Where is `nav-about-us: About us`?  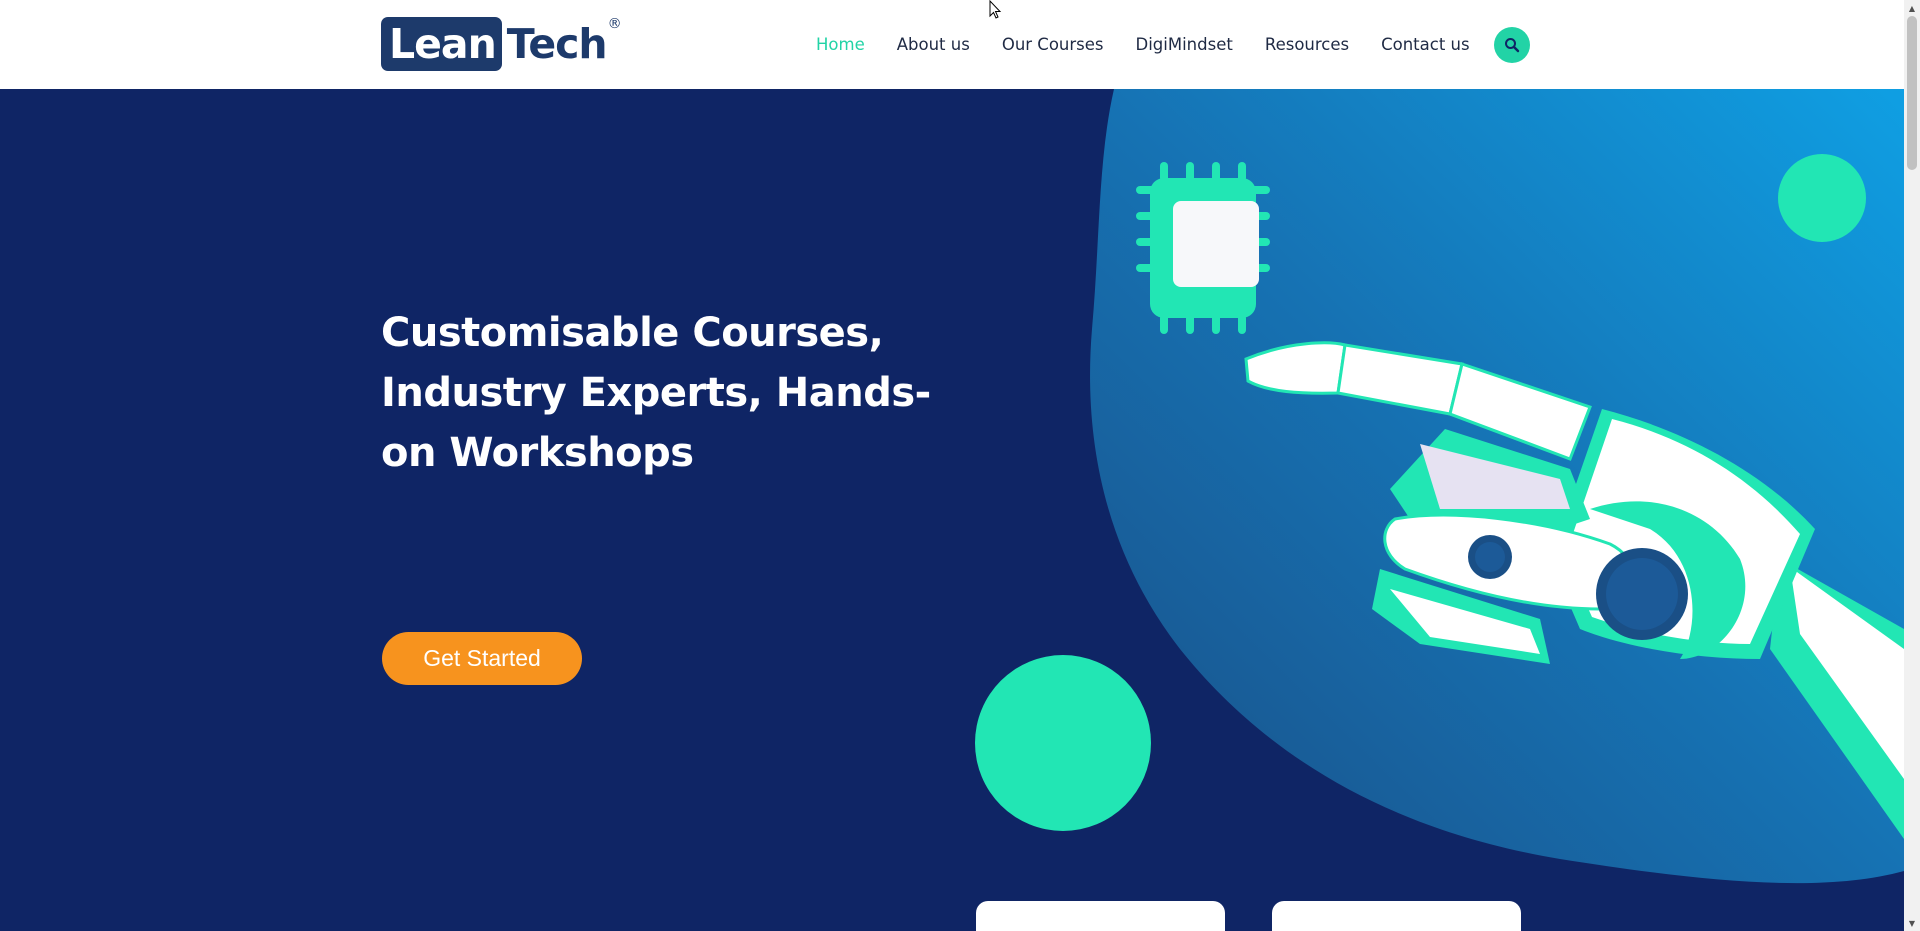
nav-about-us: About us is located at coordinates (933, 44).